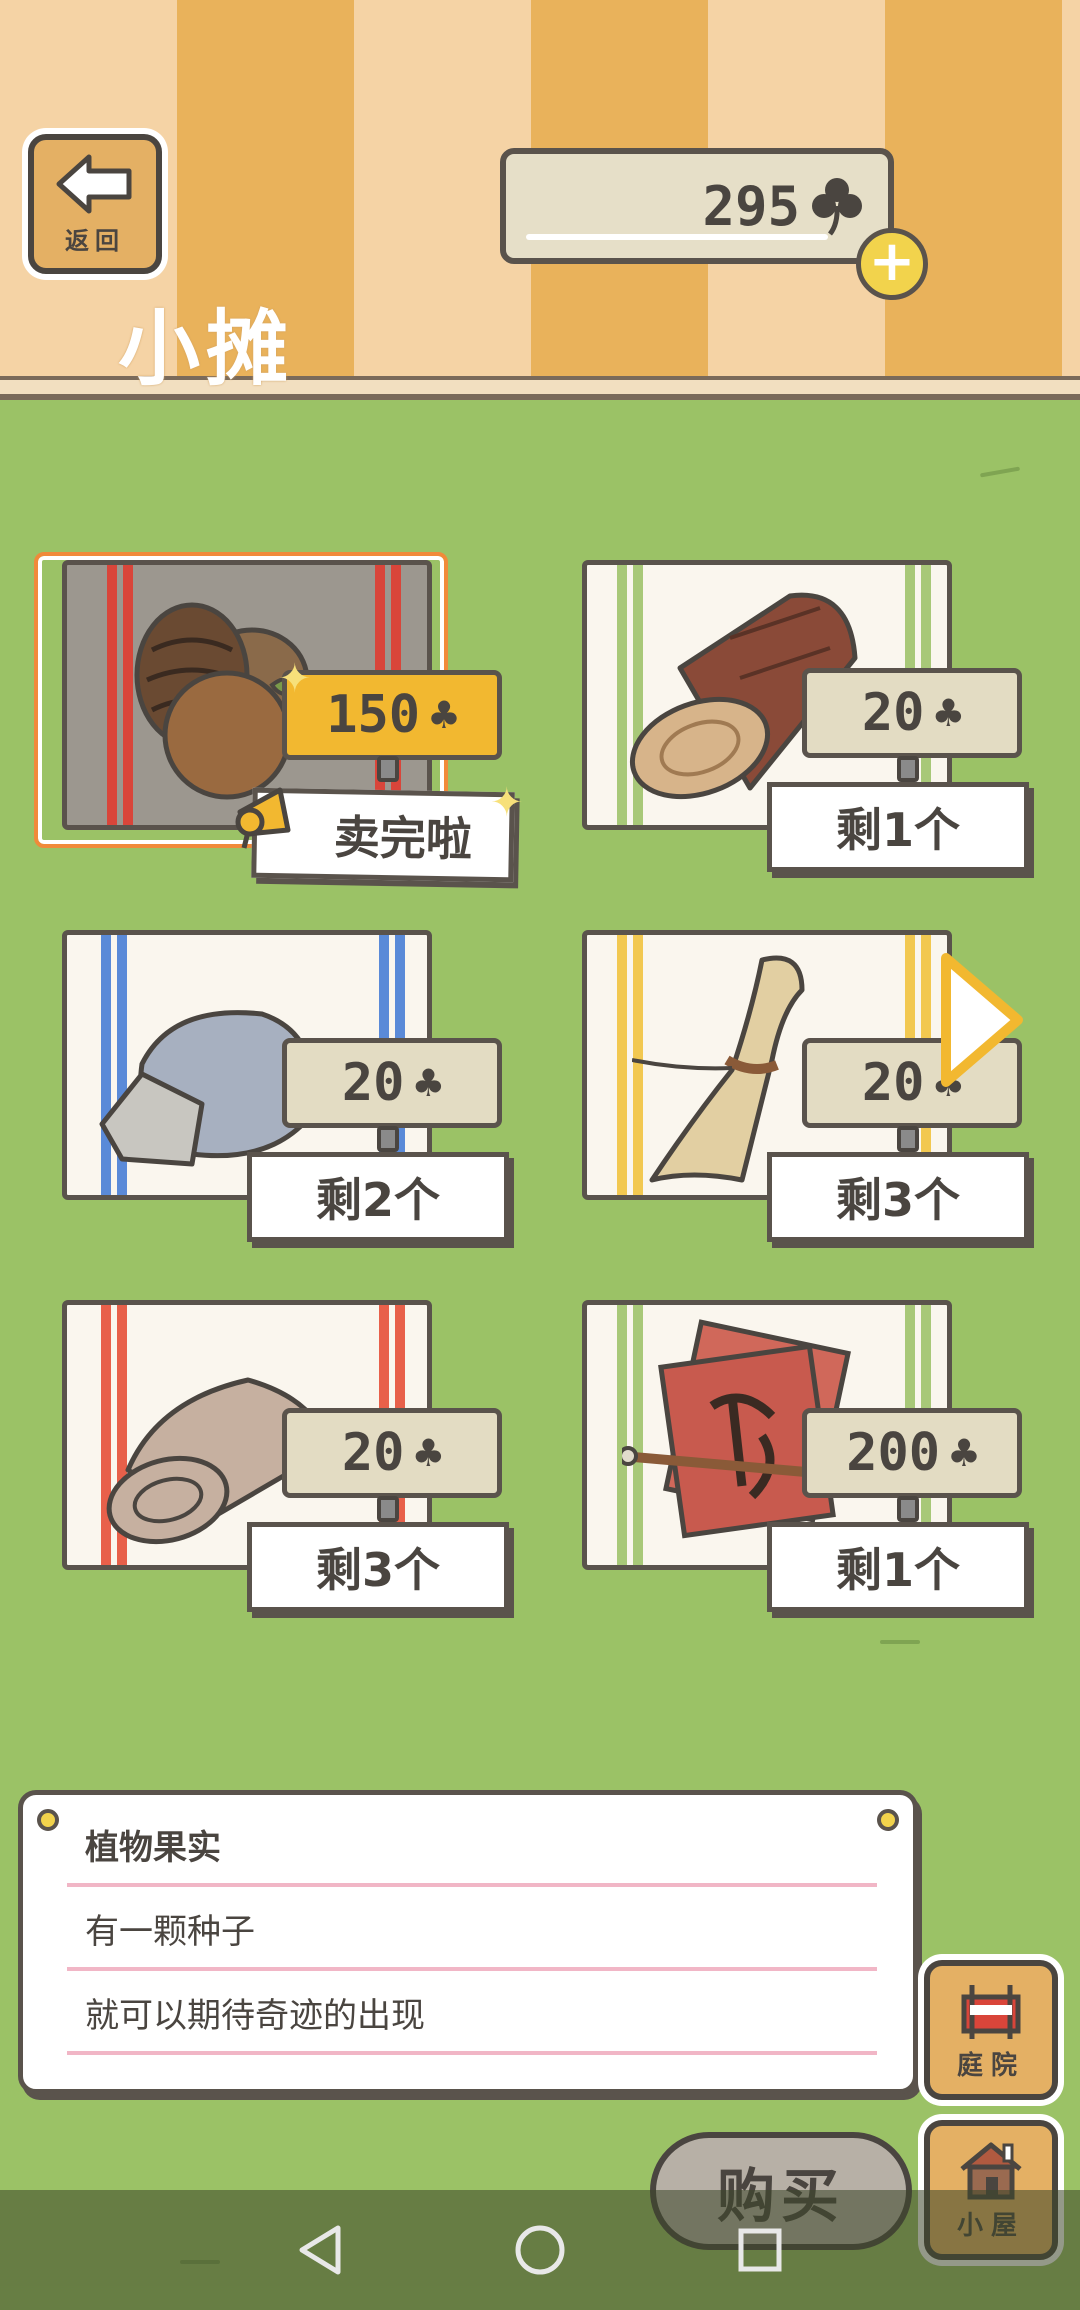 The height and width of the screenshot is (2310, 1080). I want to click on add-currency-button: +, so click(892, 264).